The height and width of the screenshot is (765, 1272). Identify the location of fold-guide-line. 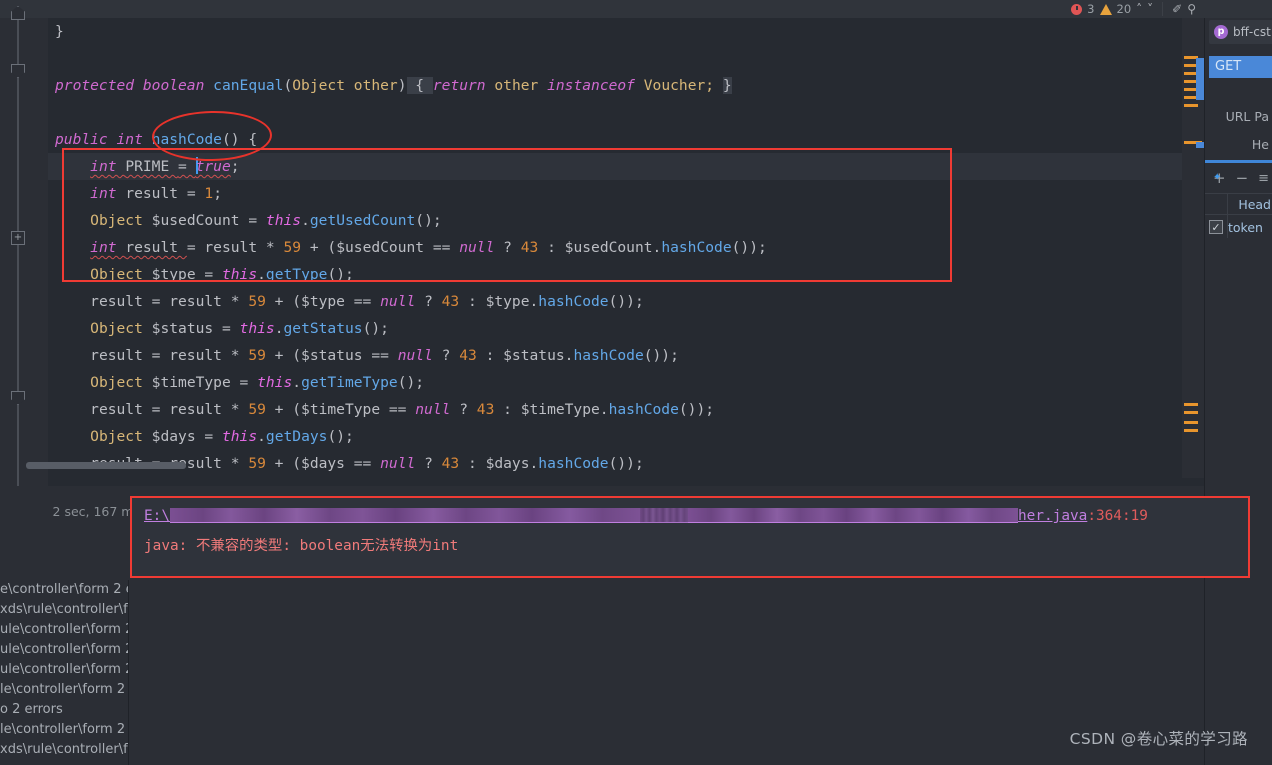
(18, 98).